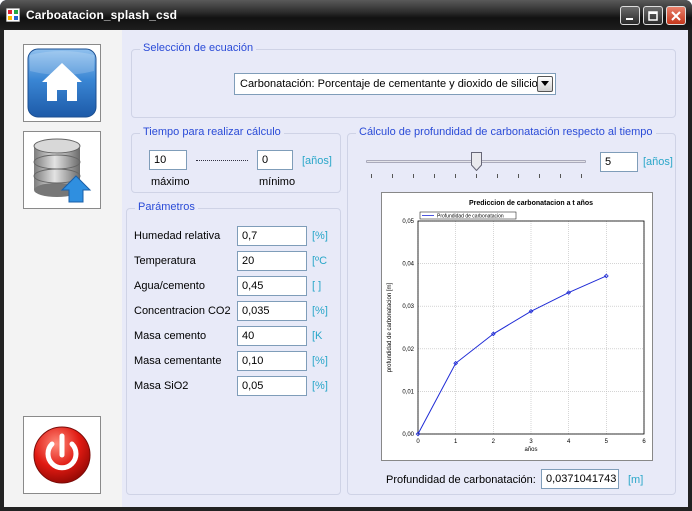 The height and width of the screenshot is (511, 692). What do you see at coordinates (13, 15) in the screenshot?
I see `app-icon` at bounding box center [13, 15].